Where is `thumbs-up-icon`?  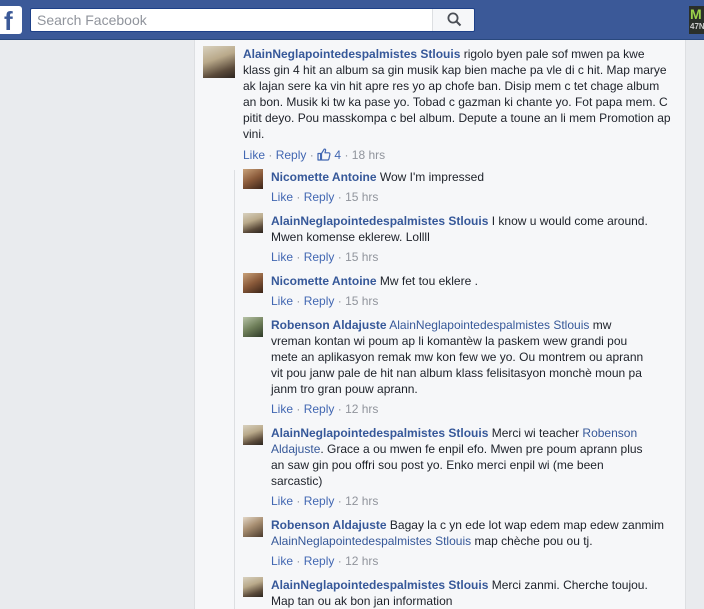
thumbs-up-icon is located at coordinates (324, 154).